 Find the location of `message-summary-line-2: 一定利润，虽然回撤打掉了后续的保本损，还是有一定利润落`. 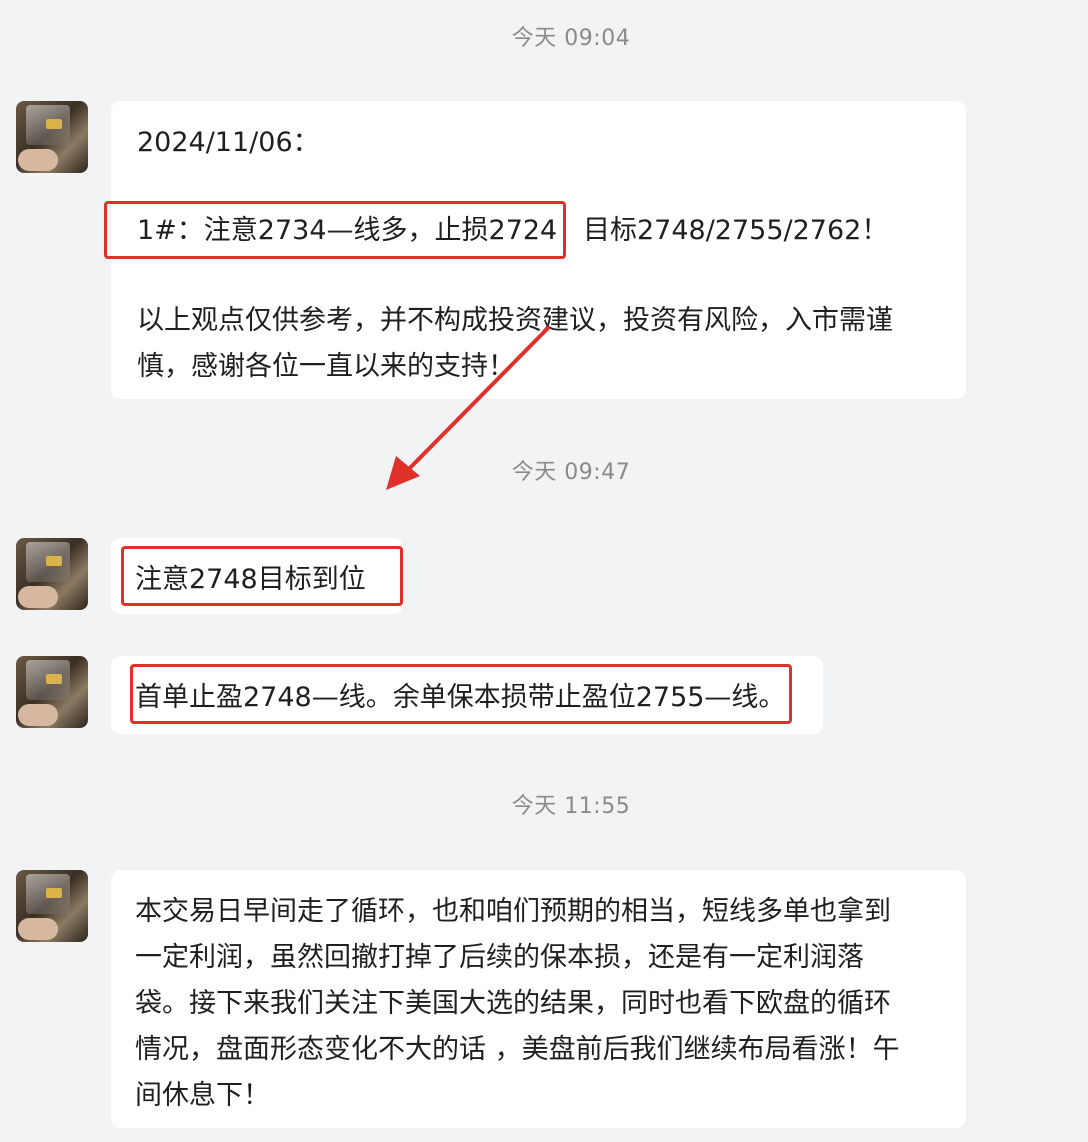

message-summary-line-2: 一定利润，虽然回撤打掉了后续的保本损，还是有一定利润落 is located at coordinates (499, 957).